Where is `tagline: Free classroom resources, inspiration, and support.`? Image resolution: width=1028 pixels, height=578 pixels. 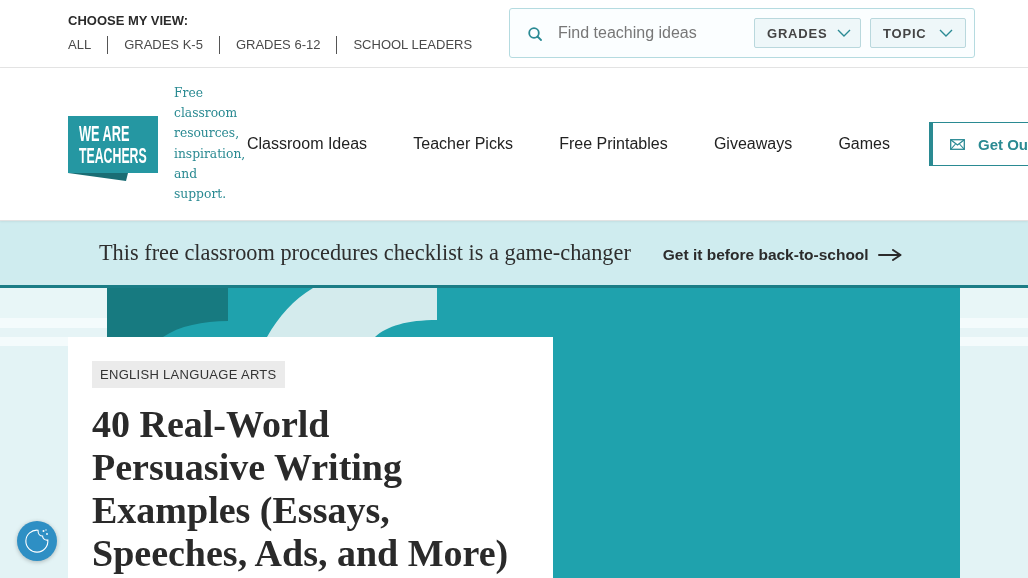 tagline: Free classroom resources, inspiration, and support. is located at coordinates (210, 144).